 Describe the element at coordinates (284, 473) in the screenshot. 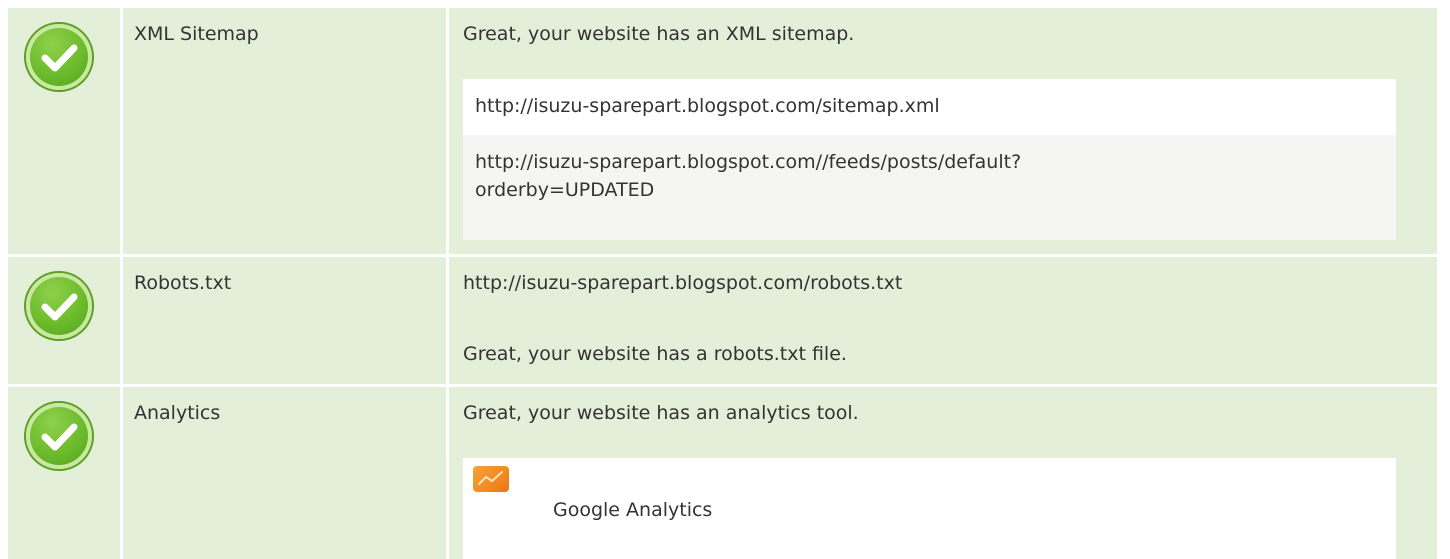

I see `check-name-cell: Analytics` at that location.